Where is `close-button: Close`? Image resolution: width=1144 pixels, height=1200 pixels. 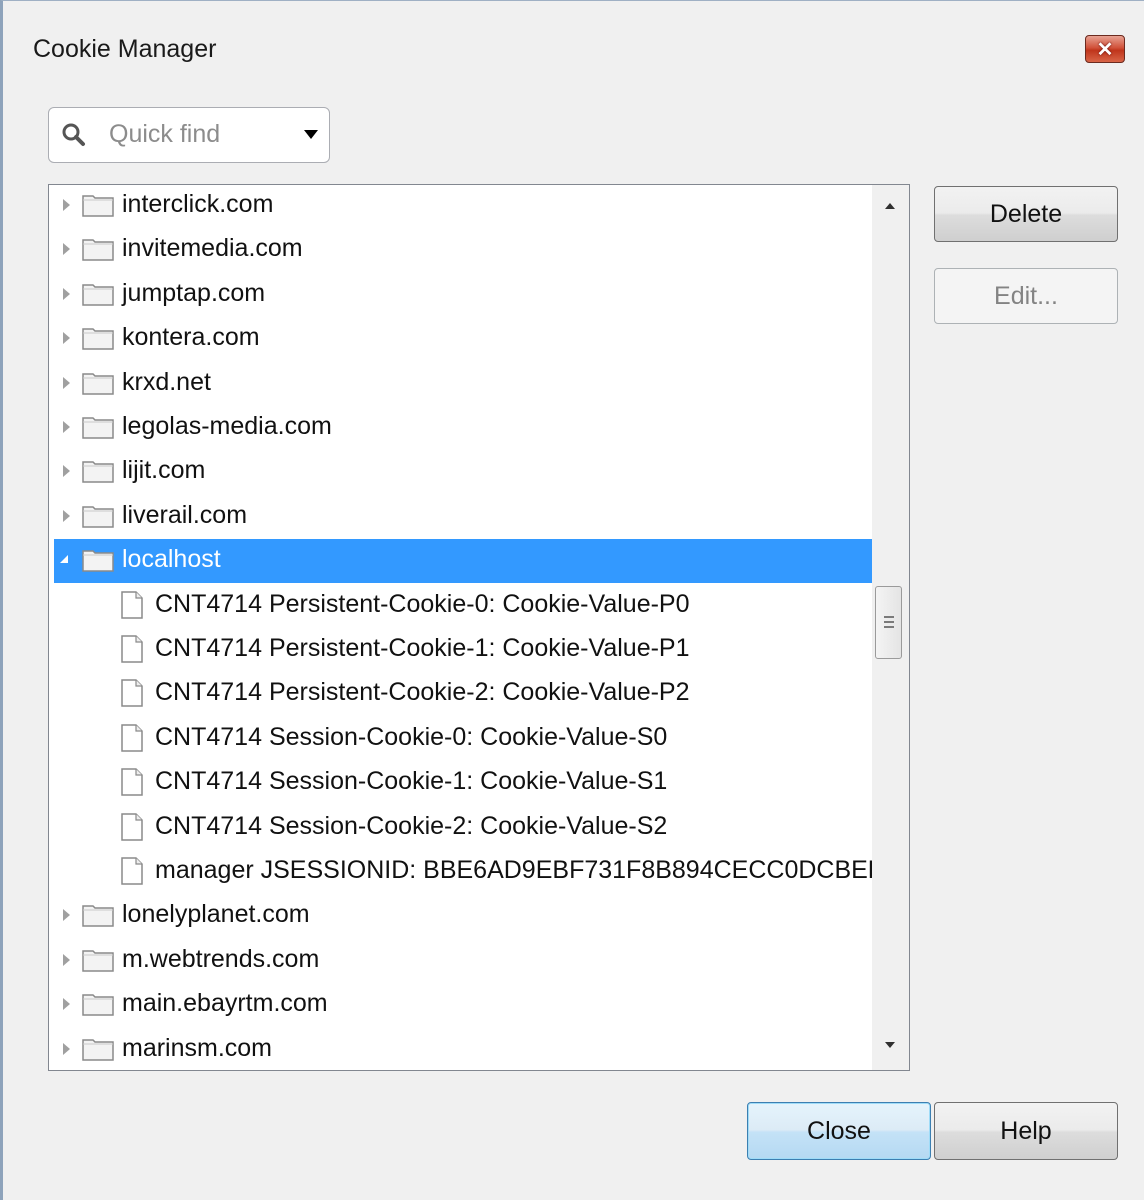
close-button: Close is located at coordinates (839, 1131).